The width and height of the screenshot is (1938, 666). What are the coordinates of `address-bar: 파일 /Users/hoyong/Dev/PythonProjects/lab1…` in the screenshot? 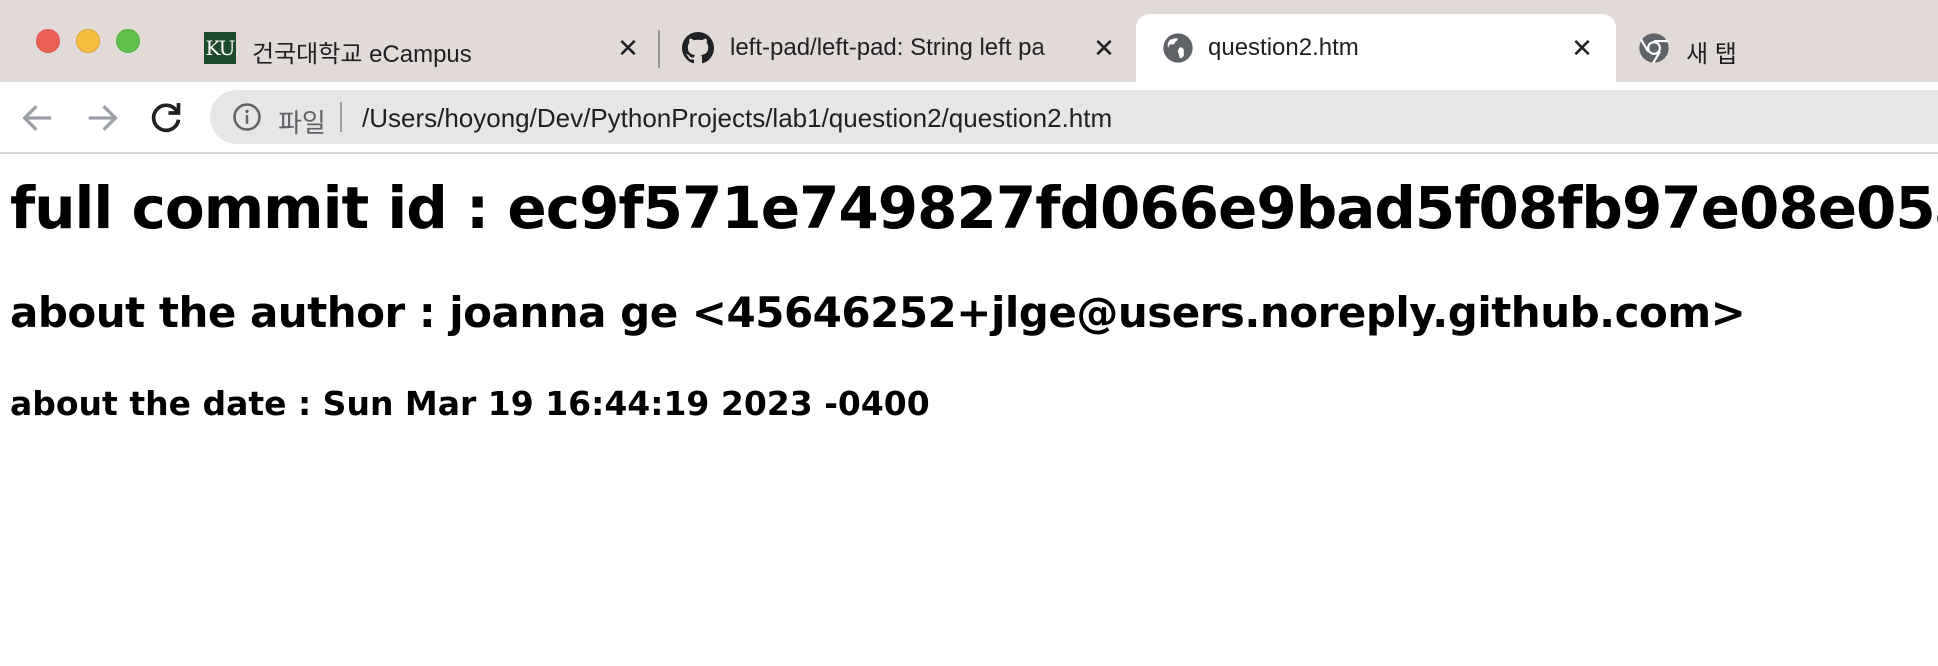 It's located at (1074, 117).